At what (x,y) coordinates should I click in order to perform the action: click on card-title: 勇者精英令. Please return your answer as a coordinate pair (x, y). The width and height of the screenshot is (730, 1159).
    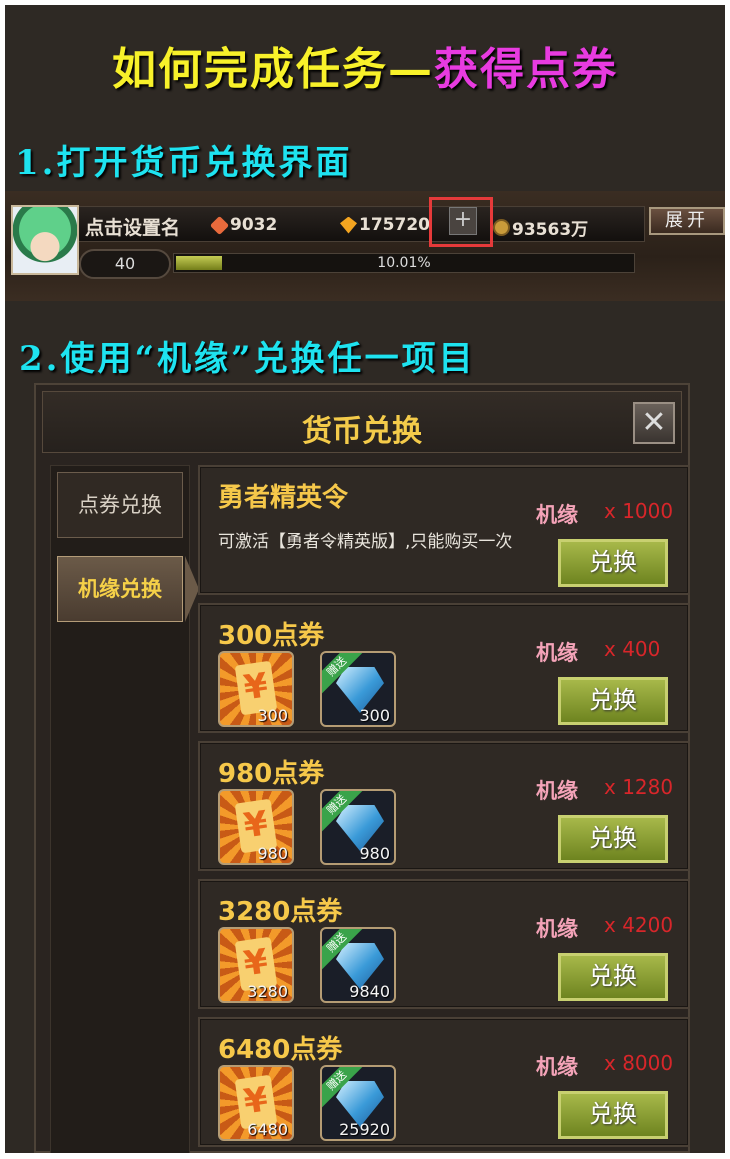
    Looking at the image, I should click on (283, 498).